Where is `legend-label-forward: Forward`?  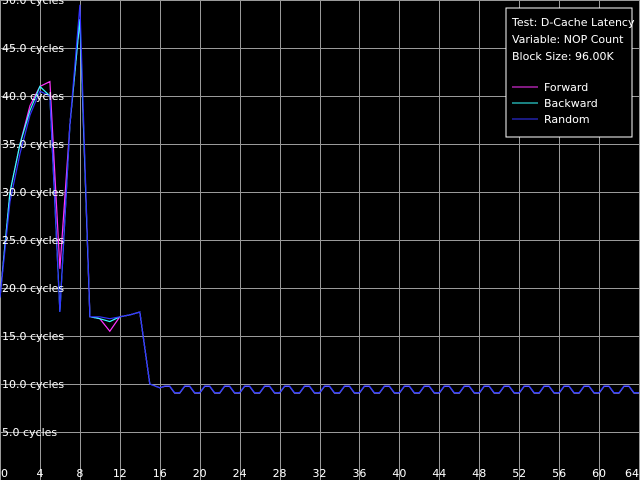 legend-label-forward: Forward is located at coordinates (566, 87).